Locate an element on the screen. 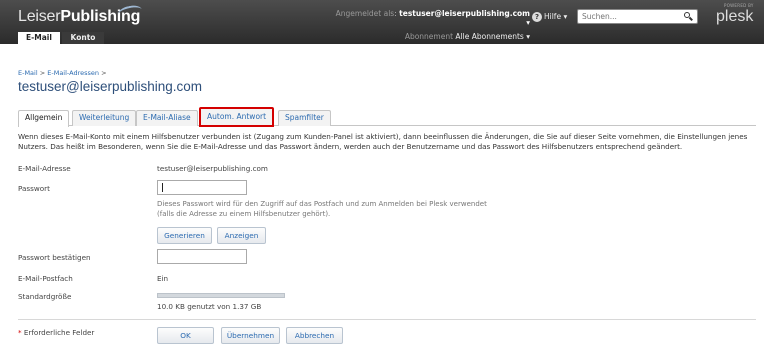  required-fields-note: * Erforderliche Felder is located at coordinates (56, 332).